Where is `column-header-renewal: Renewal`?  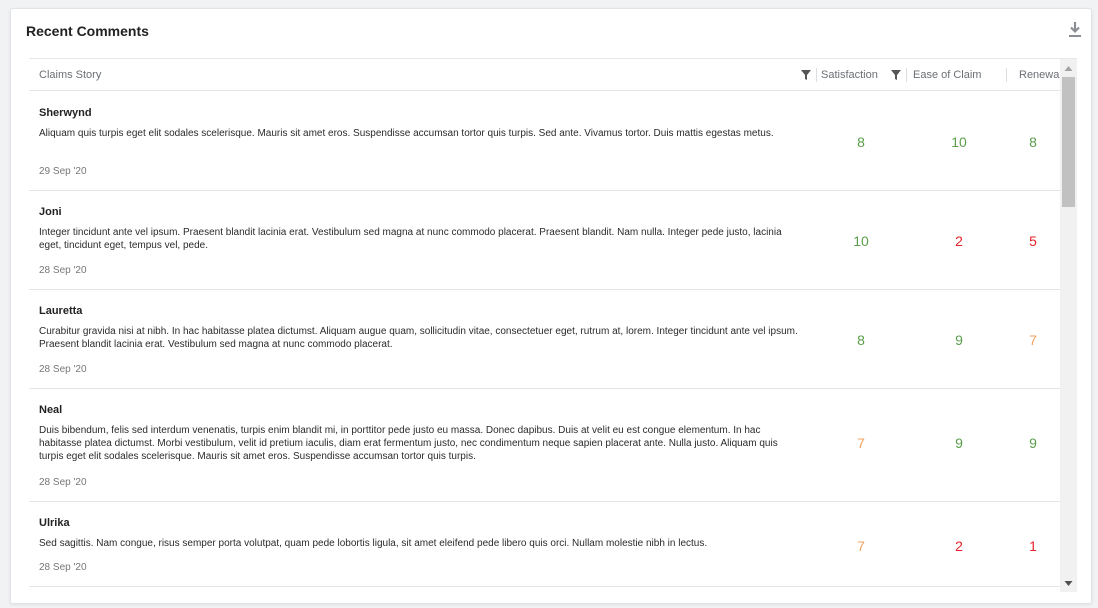 column-header-renewal: Renewal is located at coordinates (1040, 75).